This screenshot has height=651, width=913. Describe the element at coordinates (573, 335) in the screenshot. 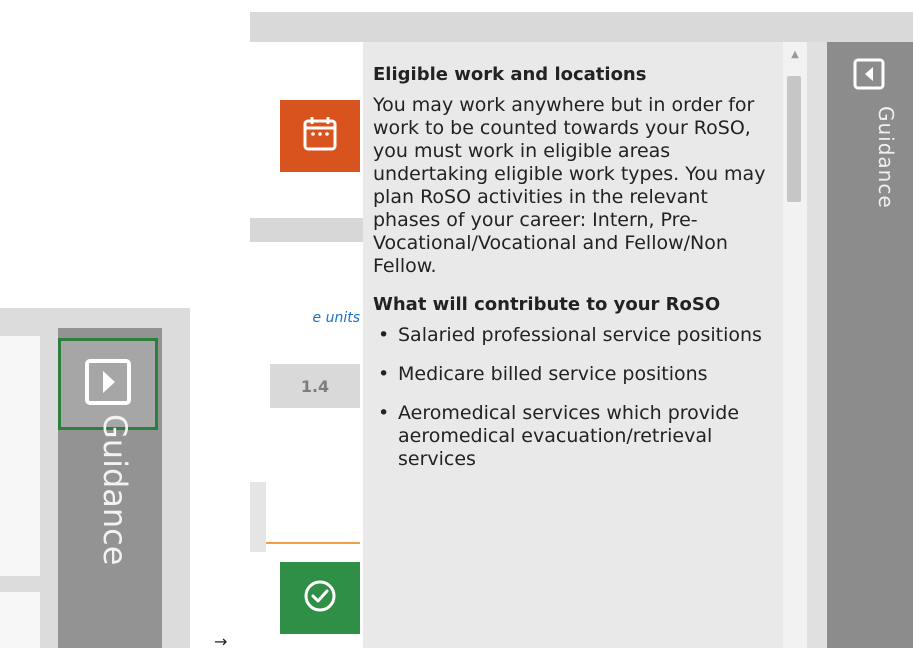

I see `guidance-bullet: Salaried professional service positions` at that location.